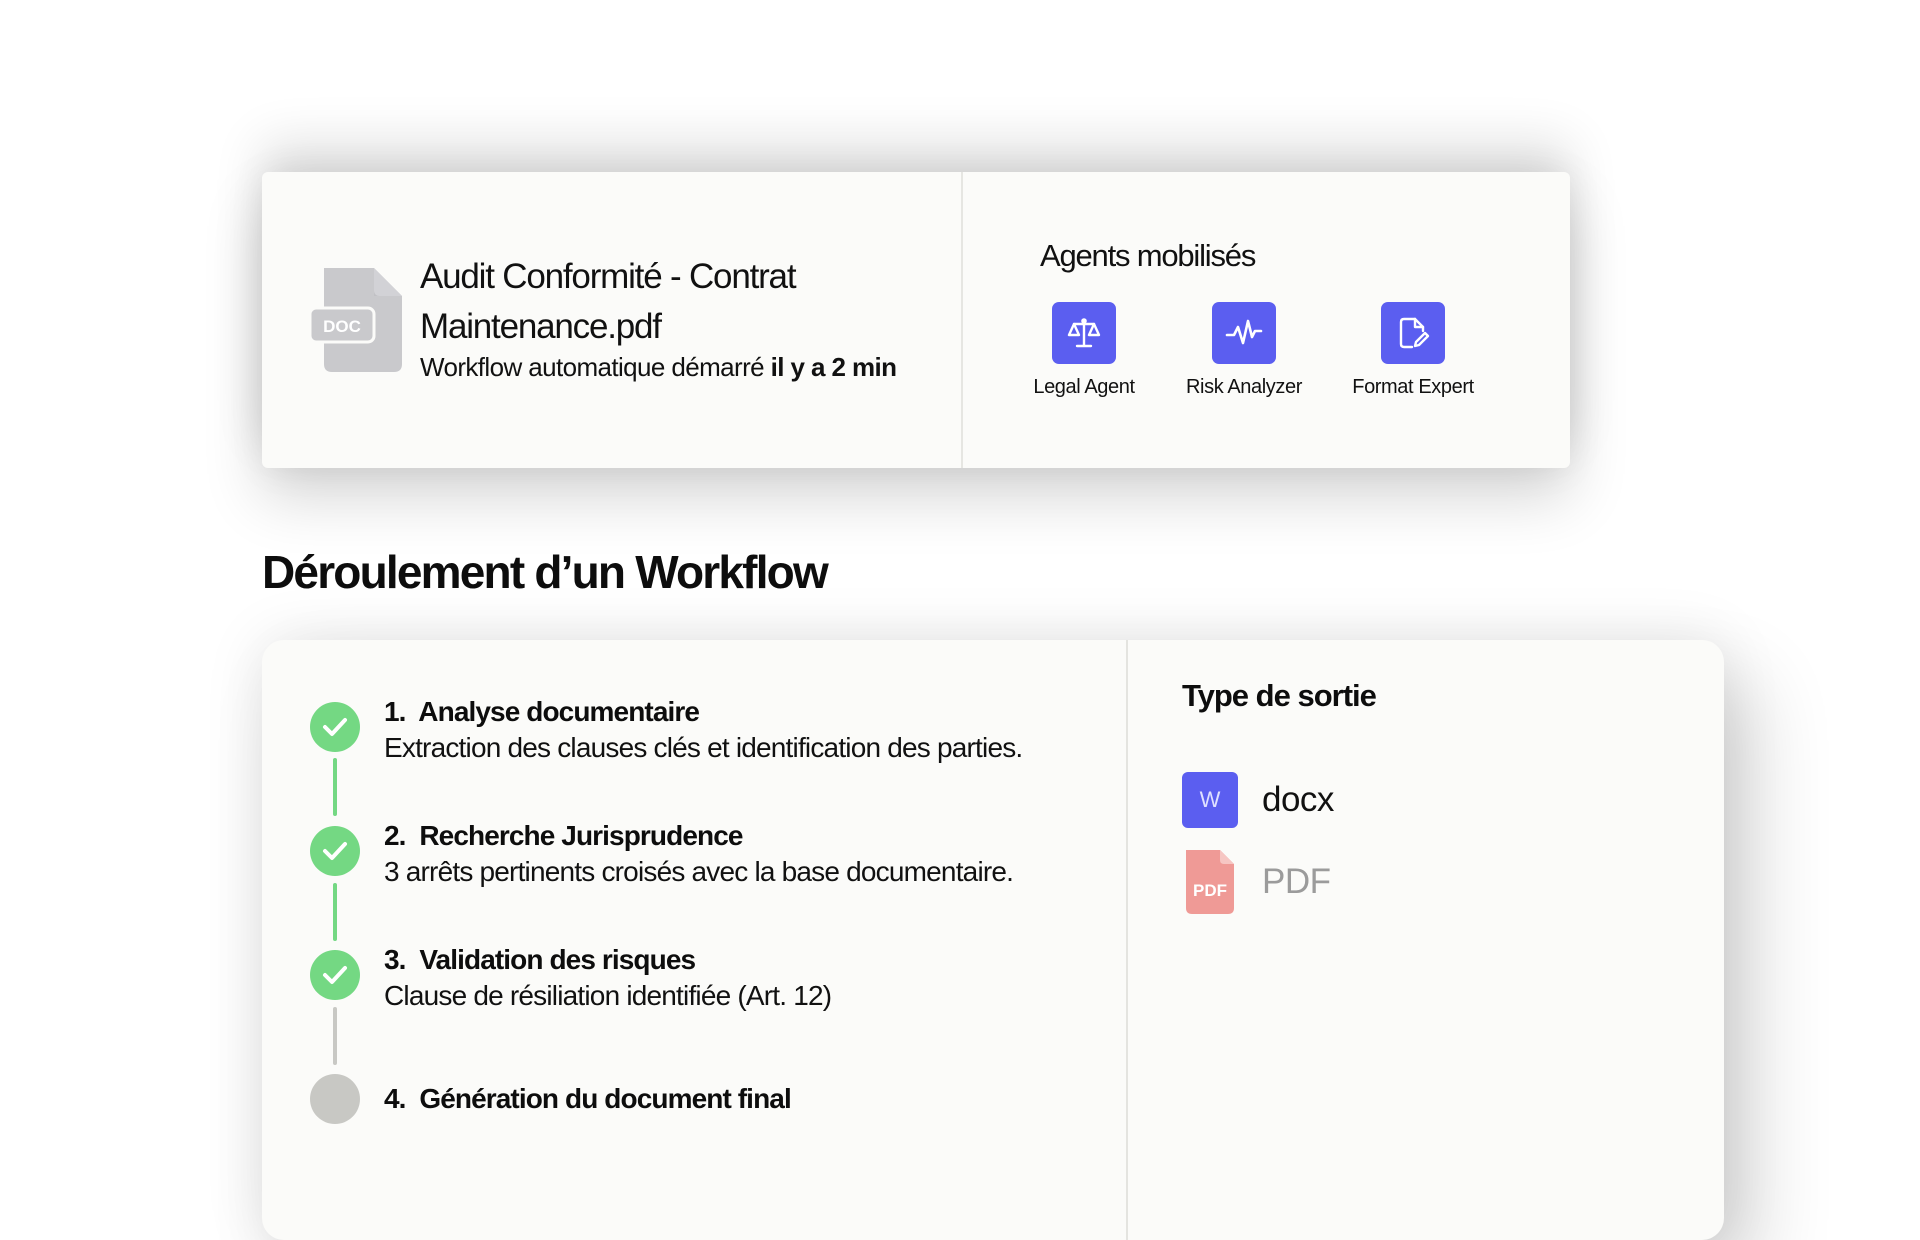 This screenshot has width=1920, height=1240. Describe the element at coordinates (342, 326) in the screenshot. I see `doc-icon-label: DOC` at that location.